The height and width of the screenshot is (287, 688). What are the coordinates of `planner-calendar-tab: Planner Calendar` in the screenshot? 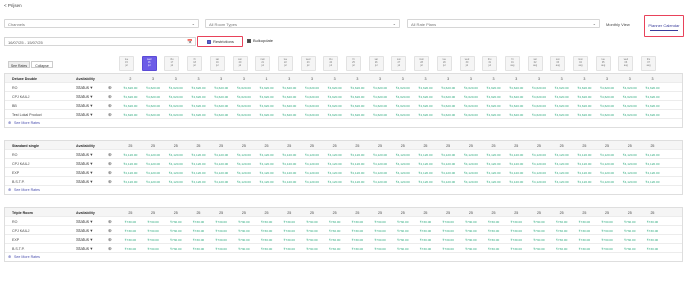 It's located at (664, 26).